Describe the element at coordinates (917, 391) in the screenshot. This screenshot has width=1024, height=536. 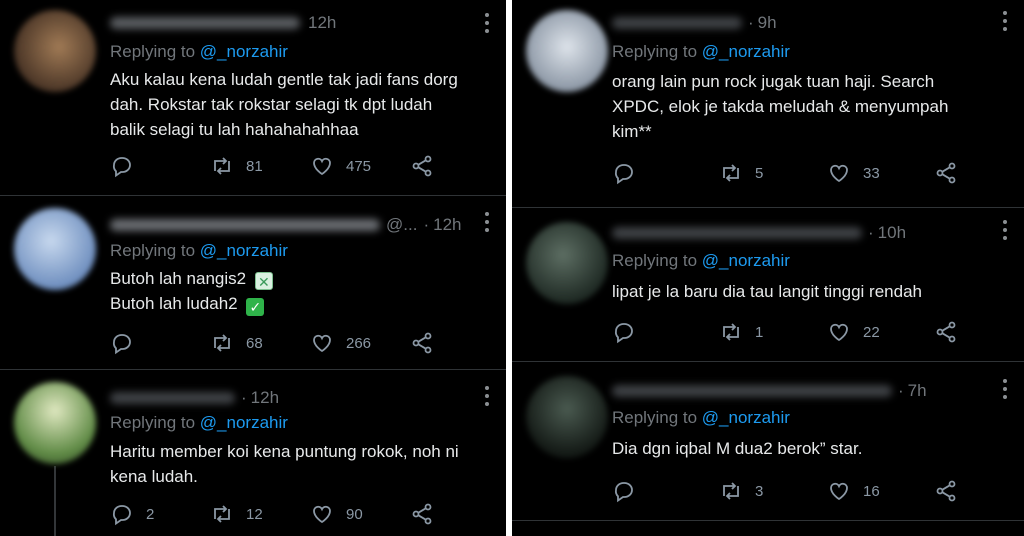
I see `tweet-time: 7h` at that location.